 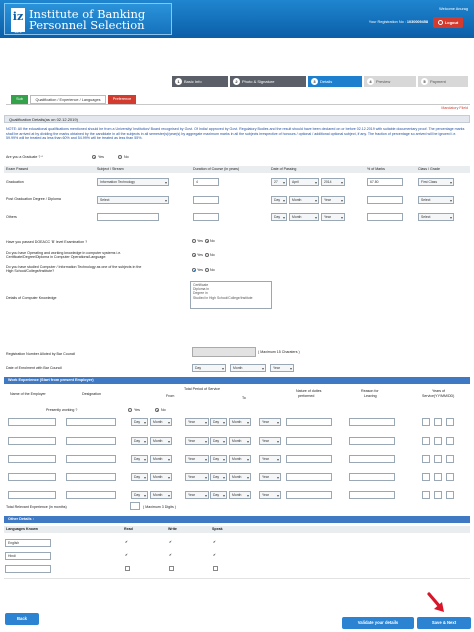 I want to click on from-year-select-4: Year, so click(x=197, y=477).